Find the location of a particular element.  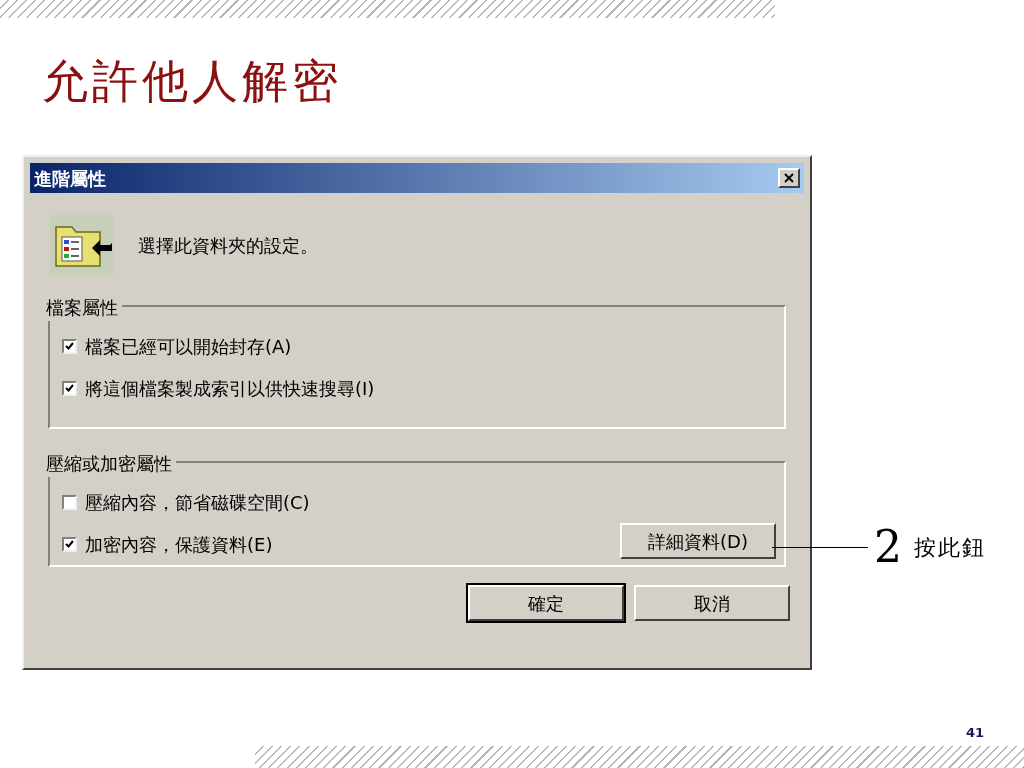

checkbox-label: 將這個檔案製成索引以供快速搜尋(I) is located at coordinates (230, 388).